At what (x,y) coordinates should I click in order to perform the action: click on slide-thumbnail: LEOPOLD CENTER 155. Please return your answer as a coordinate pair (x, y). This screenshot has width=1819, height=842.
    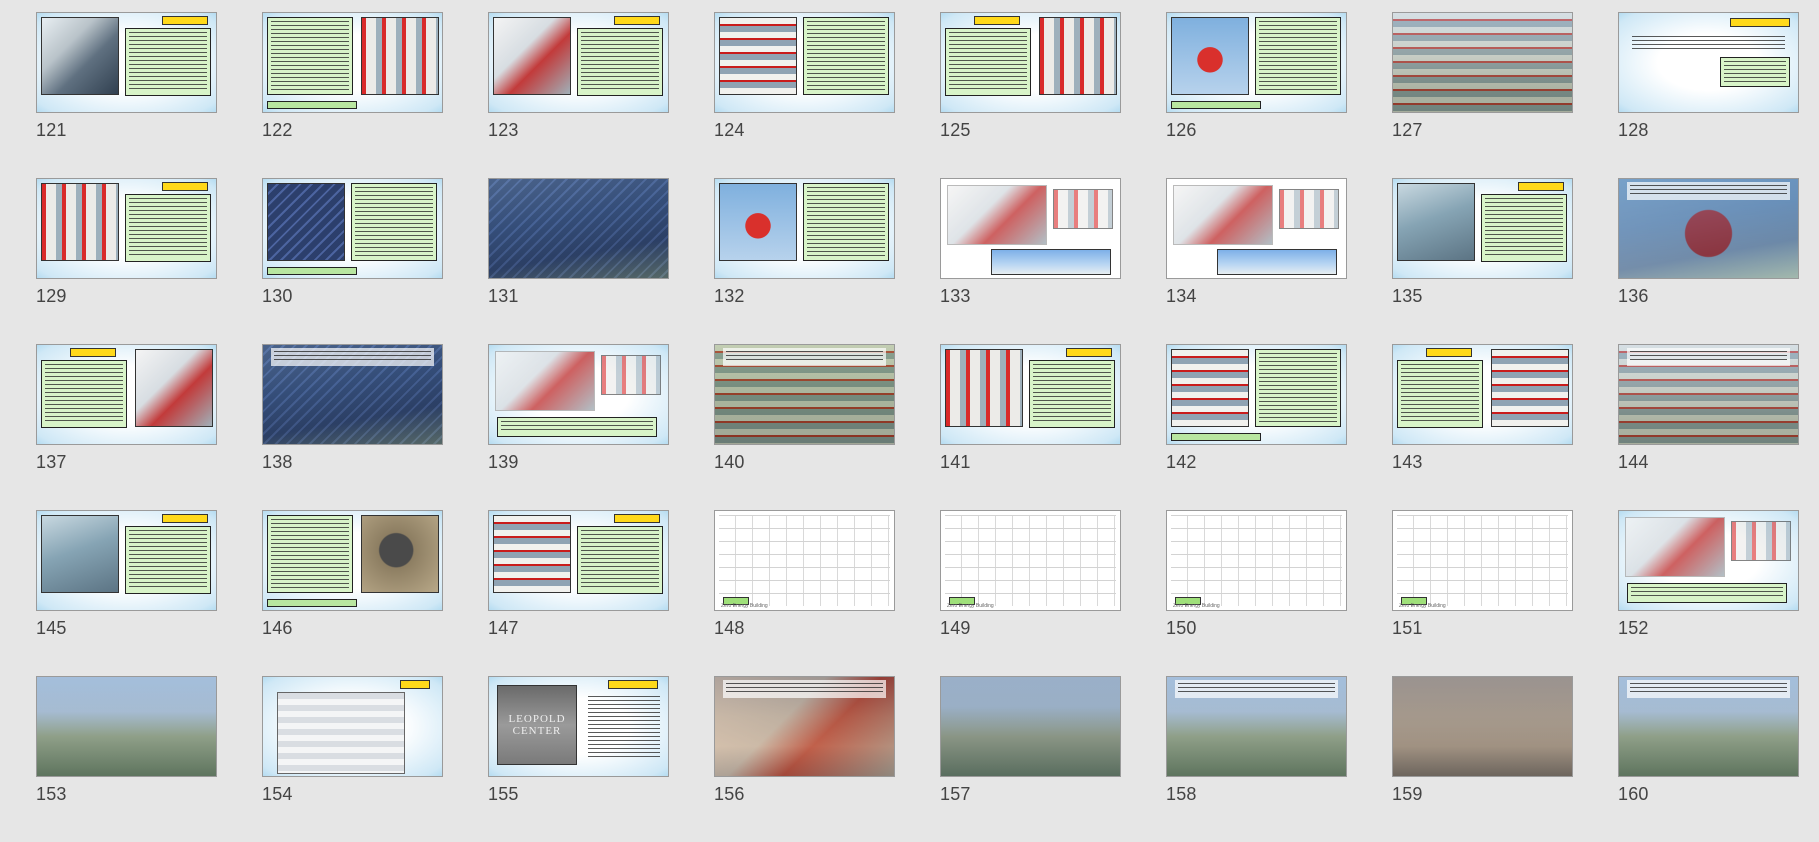
    Looking at the image, I should click on (578, 759).